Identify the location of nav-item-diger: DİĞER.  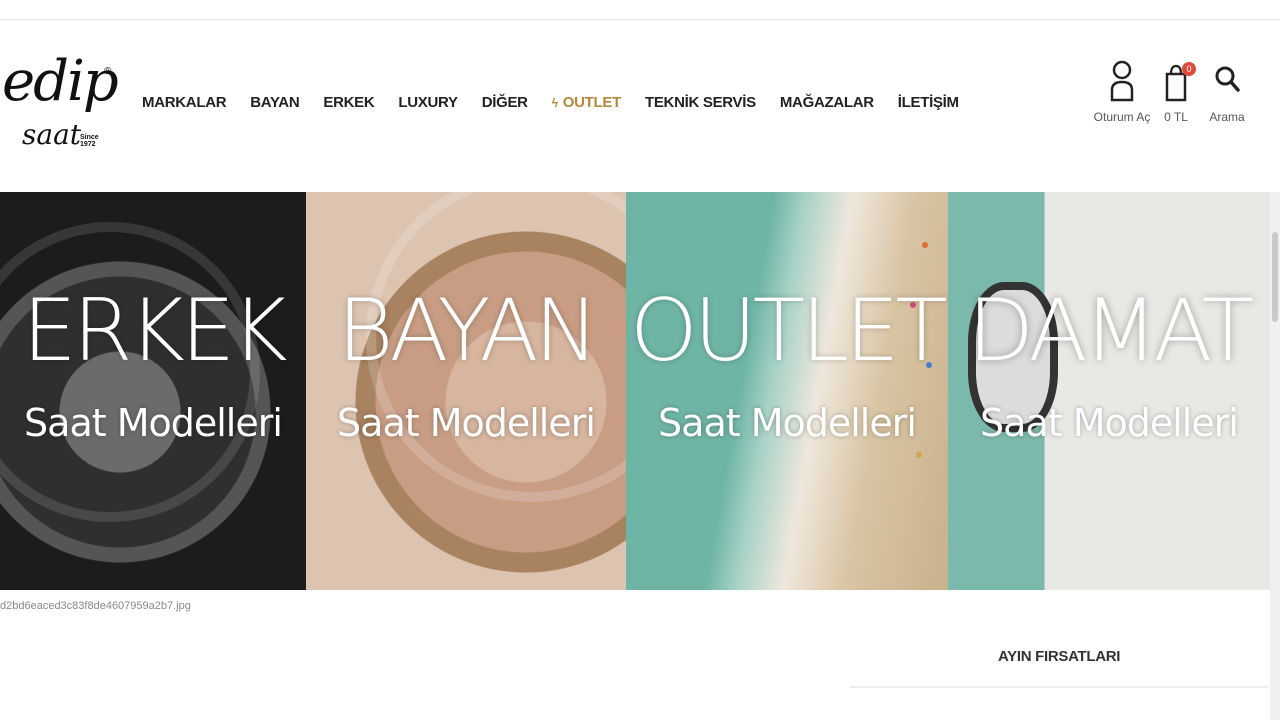
(505, 102).